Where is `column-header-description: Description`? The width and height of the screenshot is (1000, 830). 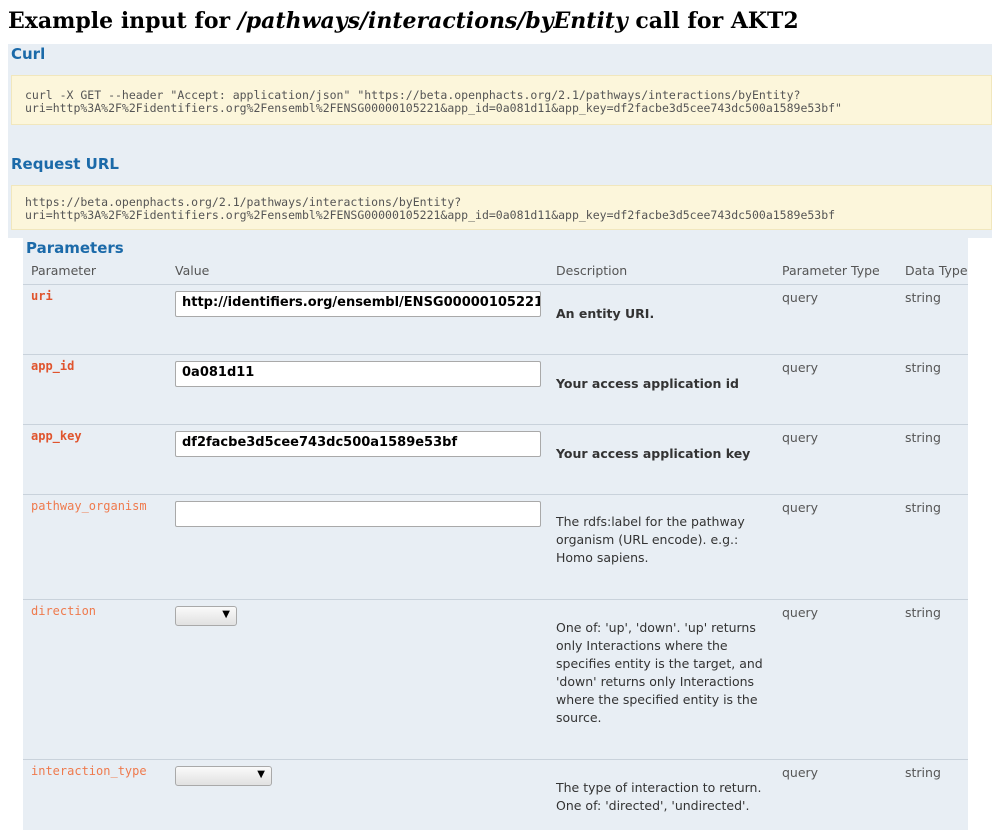
column-header-description: Description is located at coordinates (592, 270).